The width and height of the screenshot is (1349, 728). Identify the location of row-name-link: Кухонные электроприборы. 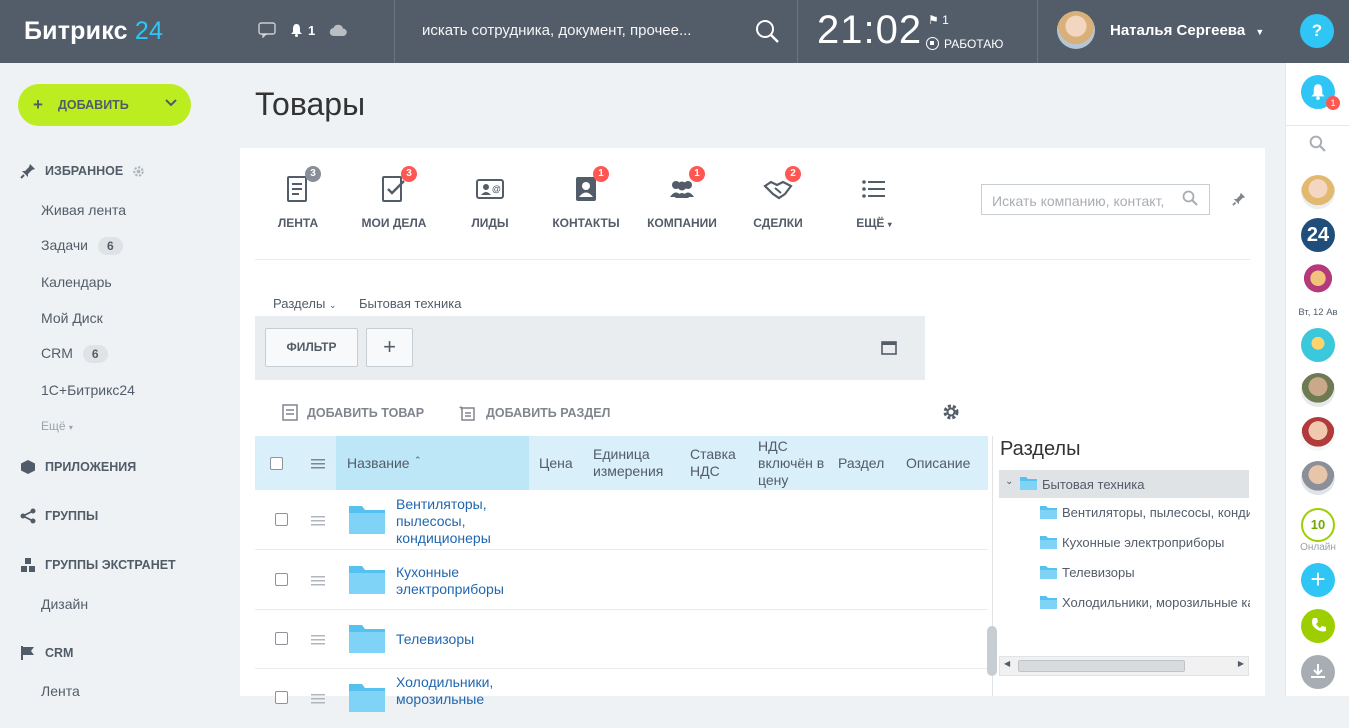
(461, 581).